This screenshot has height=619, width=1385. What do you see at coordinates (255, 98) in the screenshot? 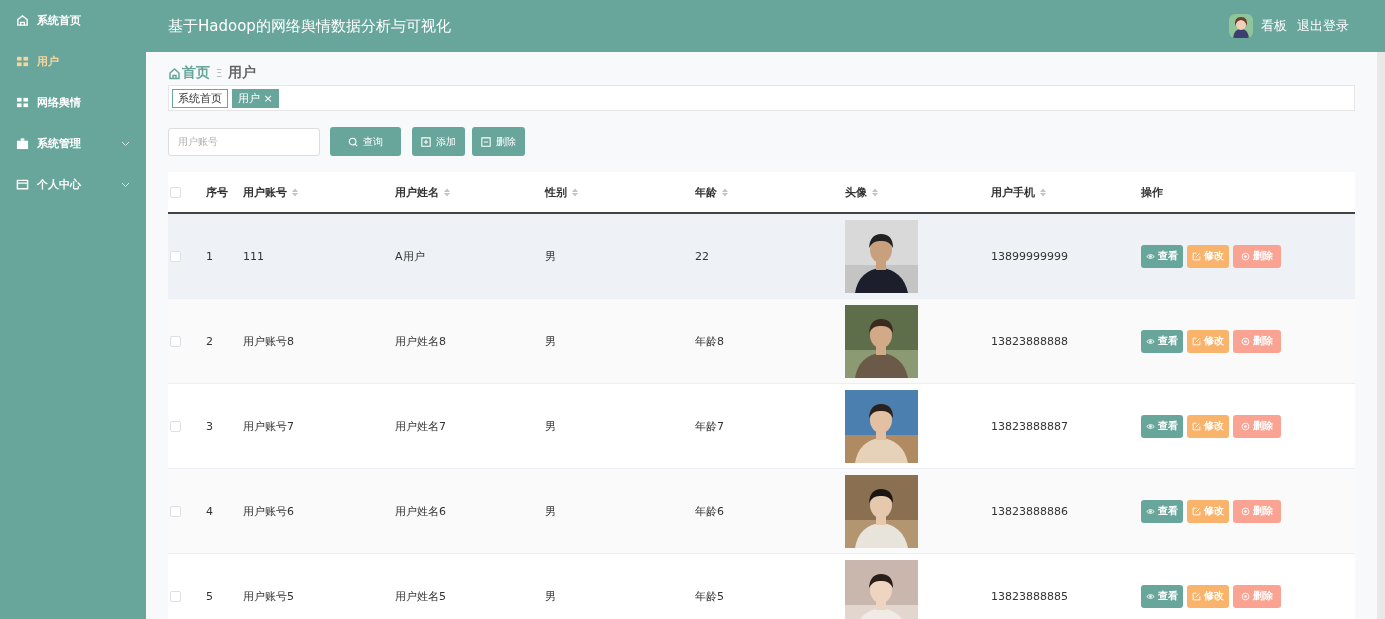
I see `tab: 用户 ×` at bounding box center [255, 98].